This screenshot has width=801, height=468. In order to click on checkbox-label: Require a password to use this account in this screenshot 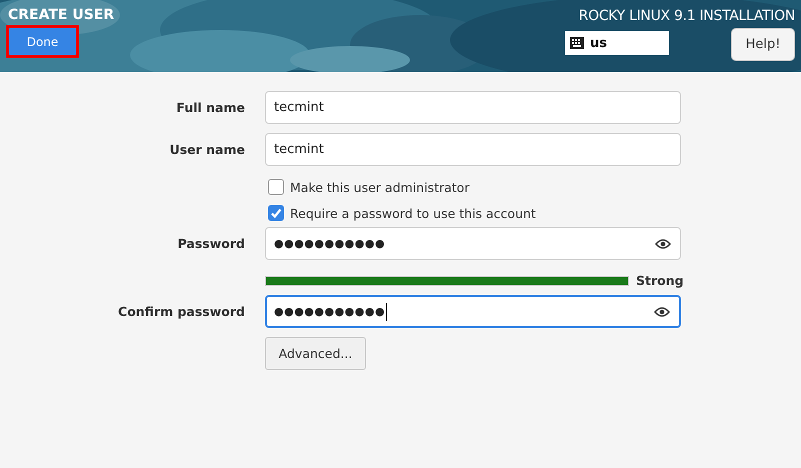, I will do `click(413, 213)`.